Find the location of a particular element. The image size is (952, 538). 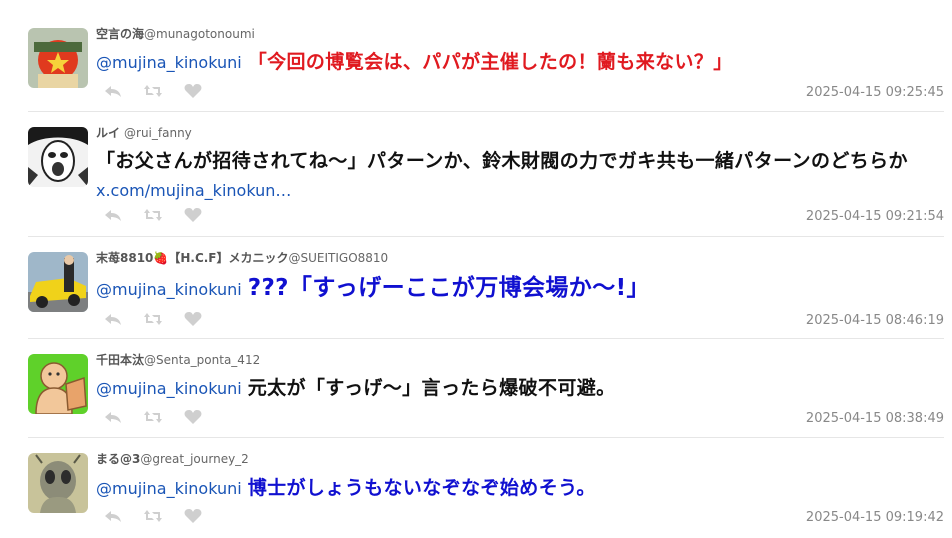

tweet-text: @mujina_kinokuni 元太が「すっげ〜」言ったら爆破不可避。 is located at coordinates (521, 388).